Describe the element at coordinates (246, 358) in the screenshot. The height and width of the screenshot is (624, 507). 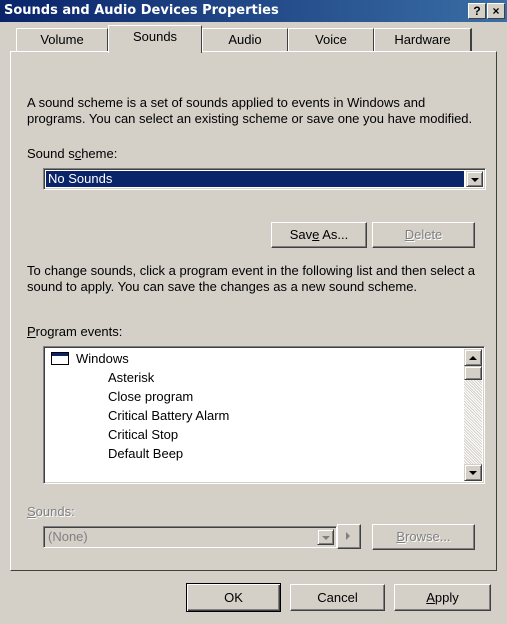
I see `list-group-windows: Windows` at that location.